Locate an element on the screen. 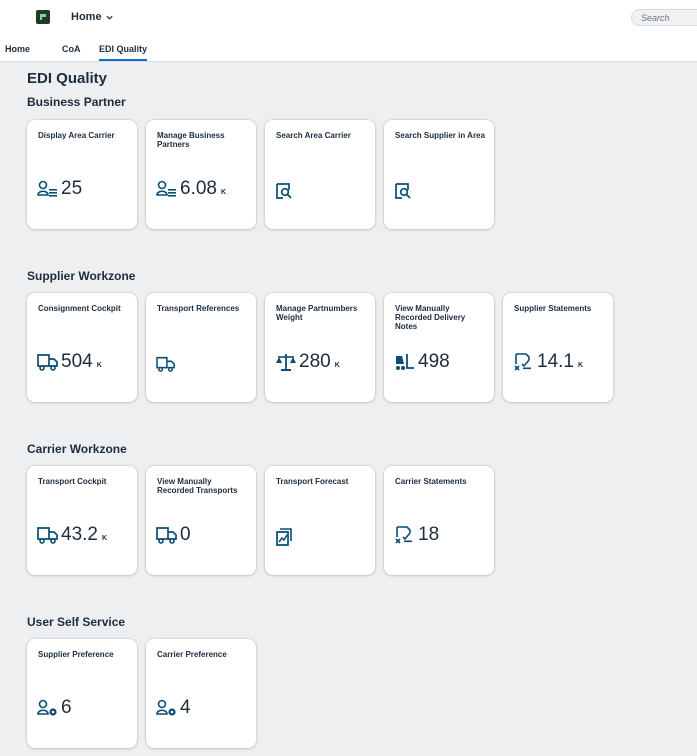 This screenshot has width=697, height=756. tile-carrier-preference: Carrier Preference 4 is located at coordinates (201, 693).